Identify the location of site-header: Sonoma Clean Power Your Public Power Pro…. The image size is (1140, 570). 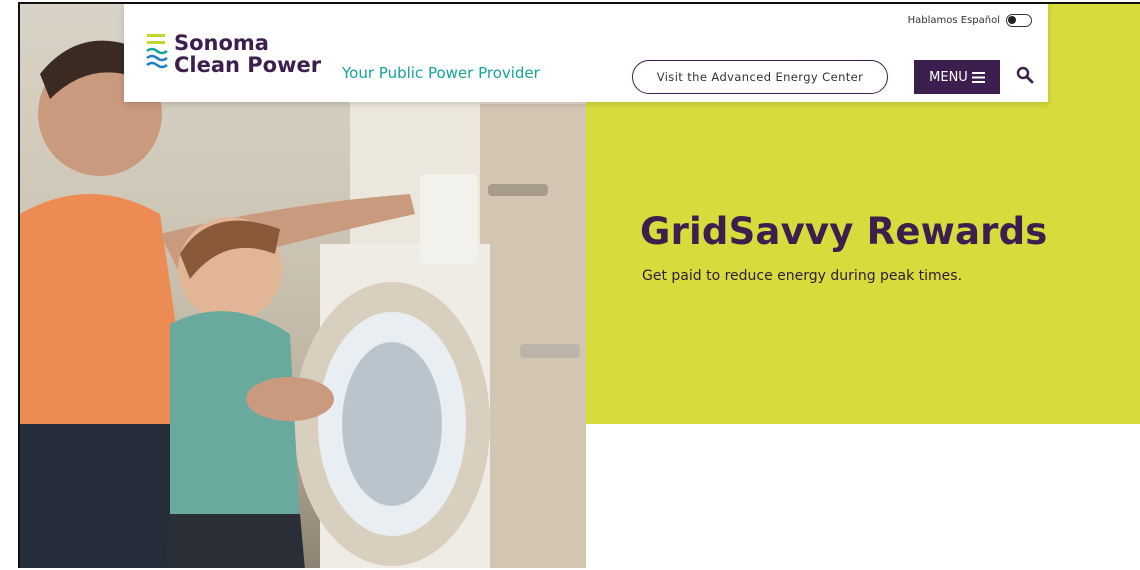
(586, 53).